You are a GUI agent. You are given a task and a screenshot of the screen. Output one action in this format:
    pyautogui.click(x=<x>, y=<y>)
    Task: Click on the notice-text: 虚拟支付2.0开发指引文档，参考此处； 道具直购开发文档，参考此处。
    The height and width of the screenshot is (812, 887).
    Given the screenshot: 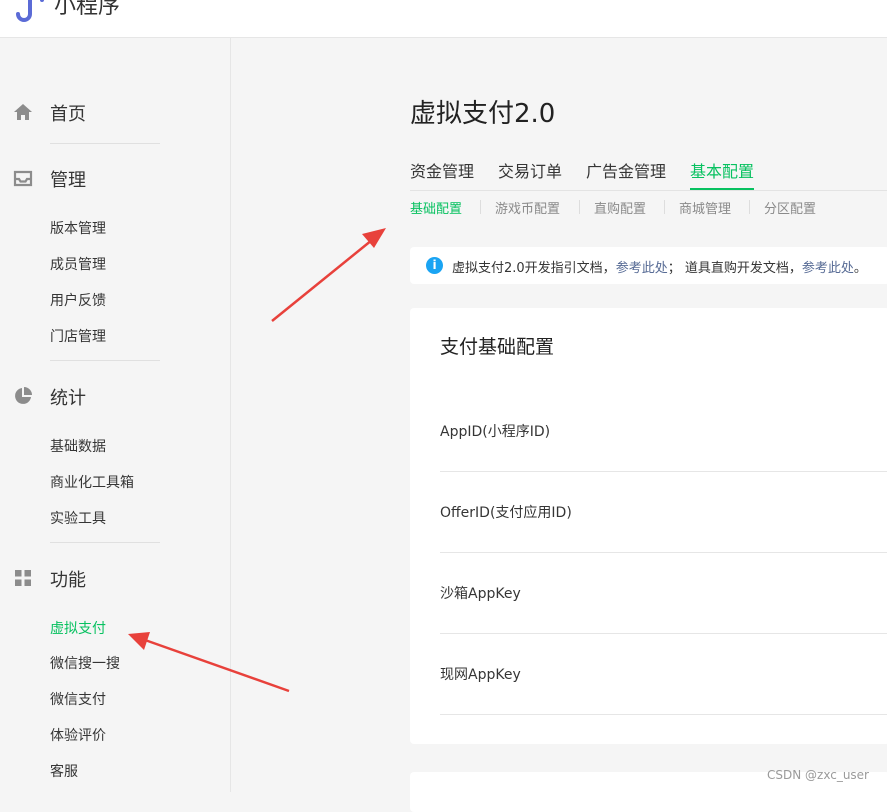 What is the action you would take?
    pyautogui.click(x=659, y=266)
    